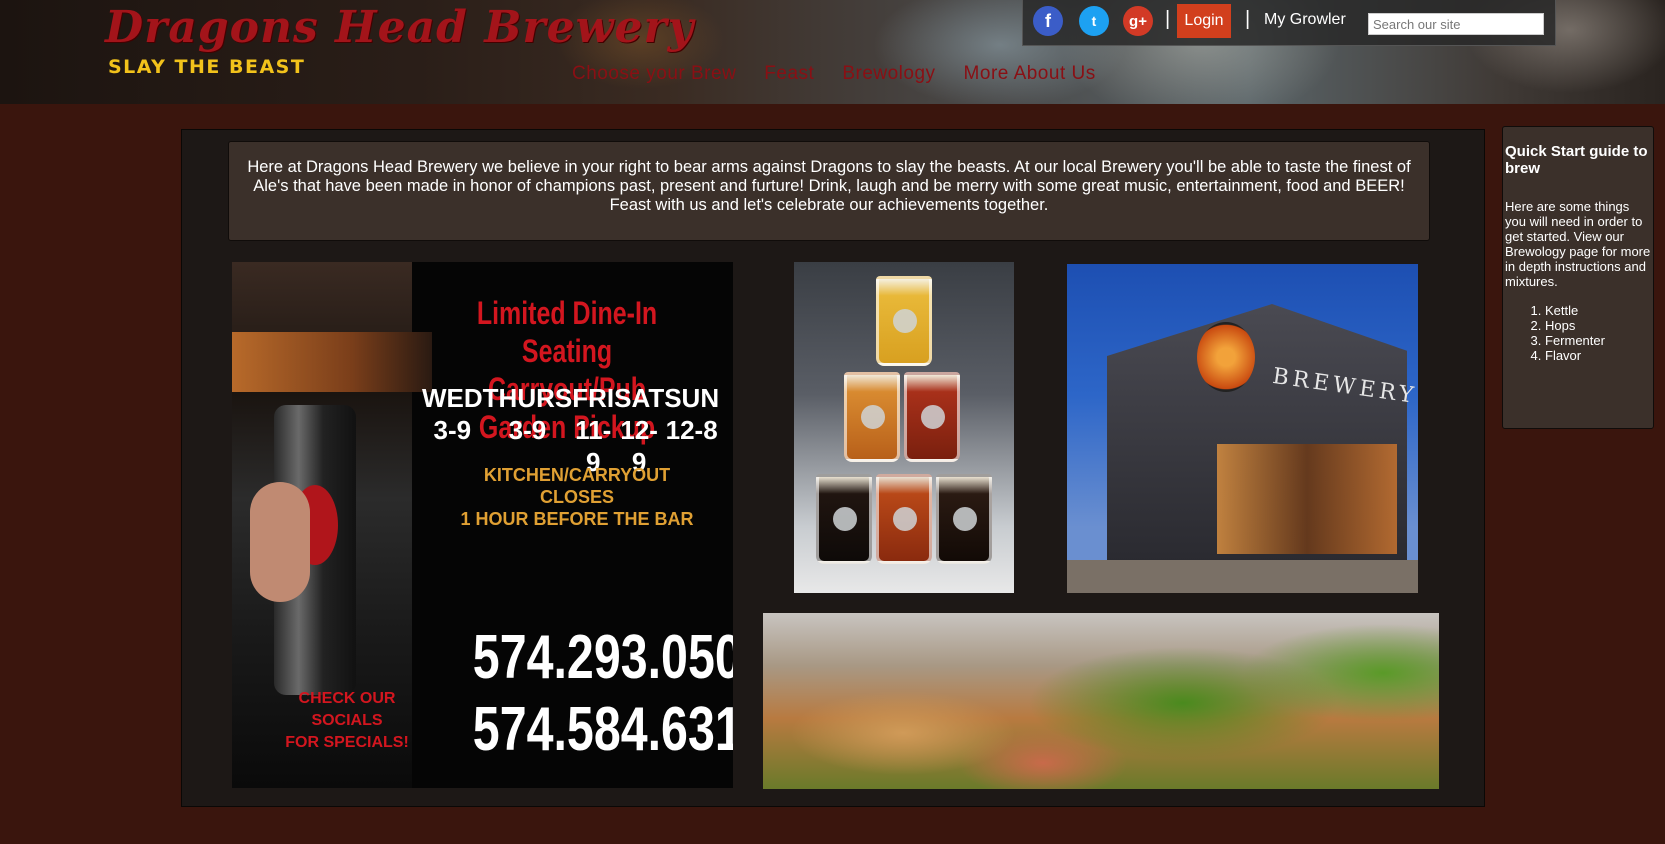 This screenshot has height=844, width=1665. What do you see at coordinates (1307, 499) in the screenshot?
I see `building-windows` at bounding box center [1307, 499].